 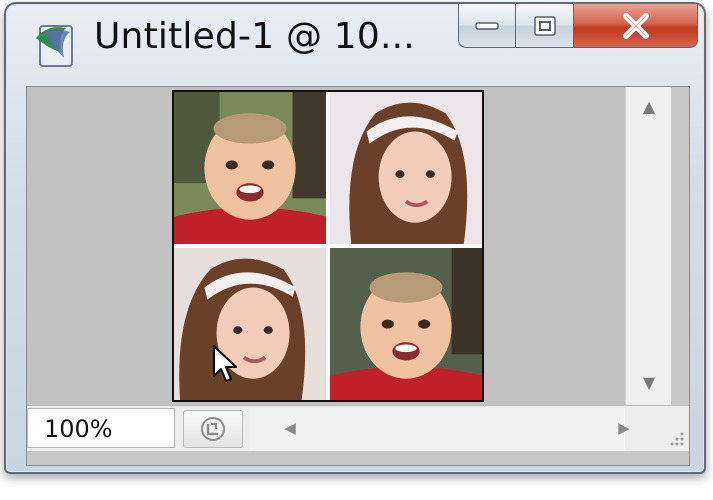 I want to click on window-controls, so click(x=578, y=28).